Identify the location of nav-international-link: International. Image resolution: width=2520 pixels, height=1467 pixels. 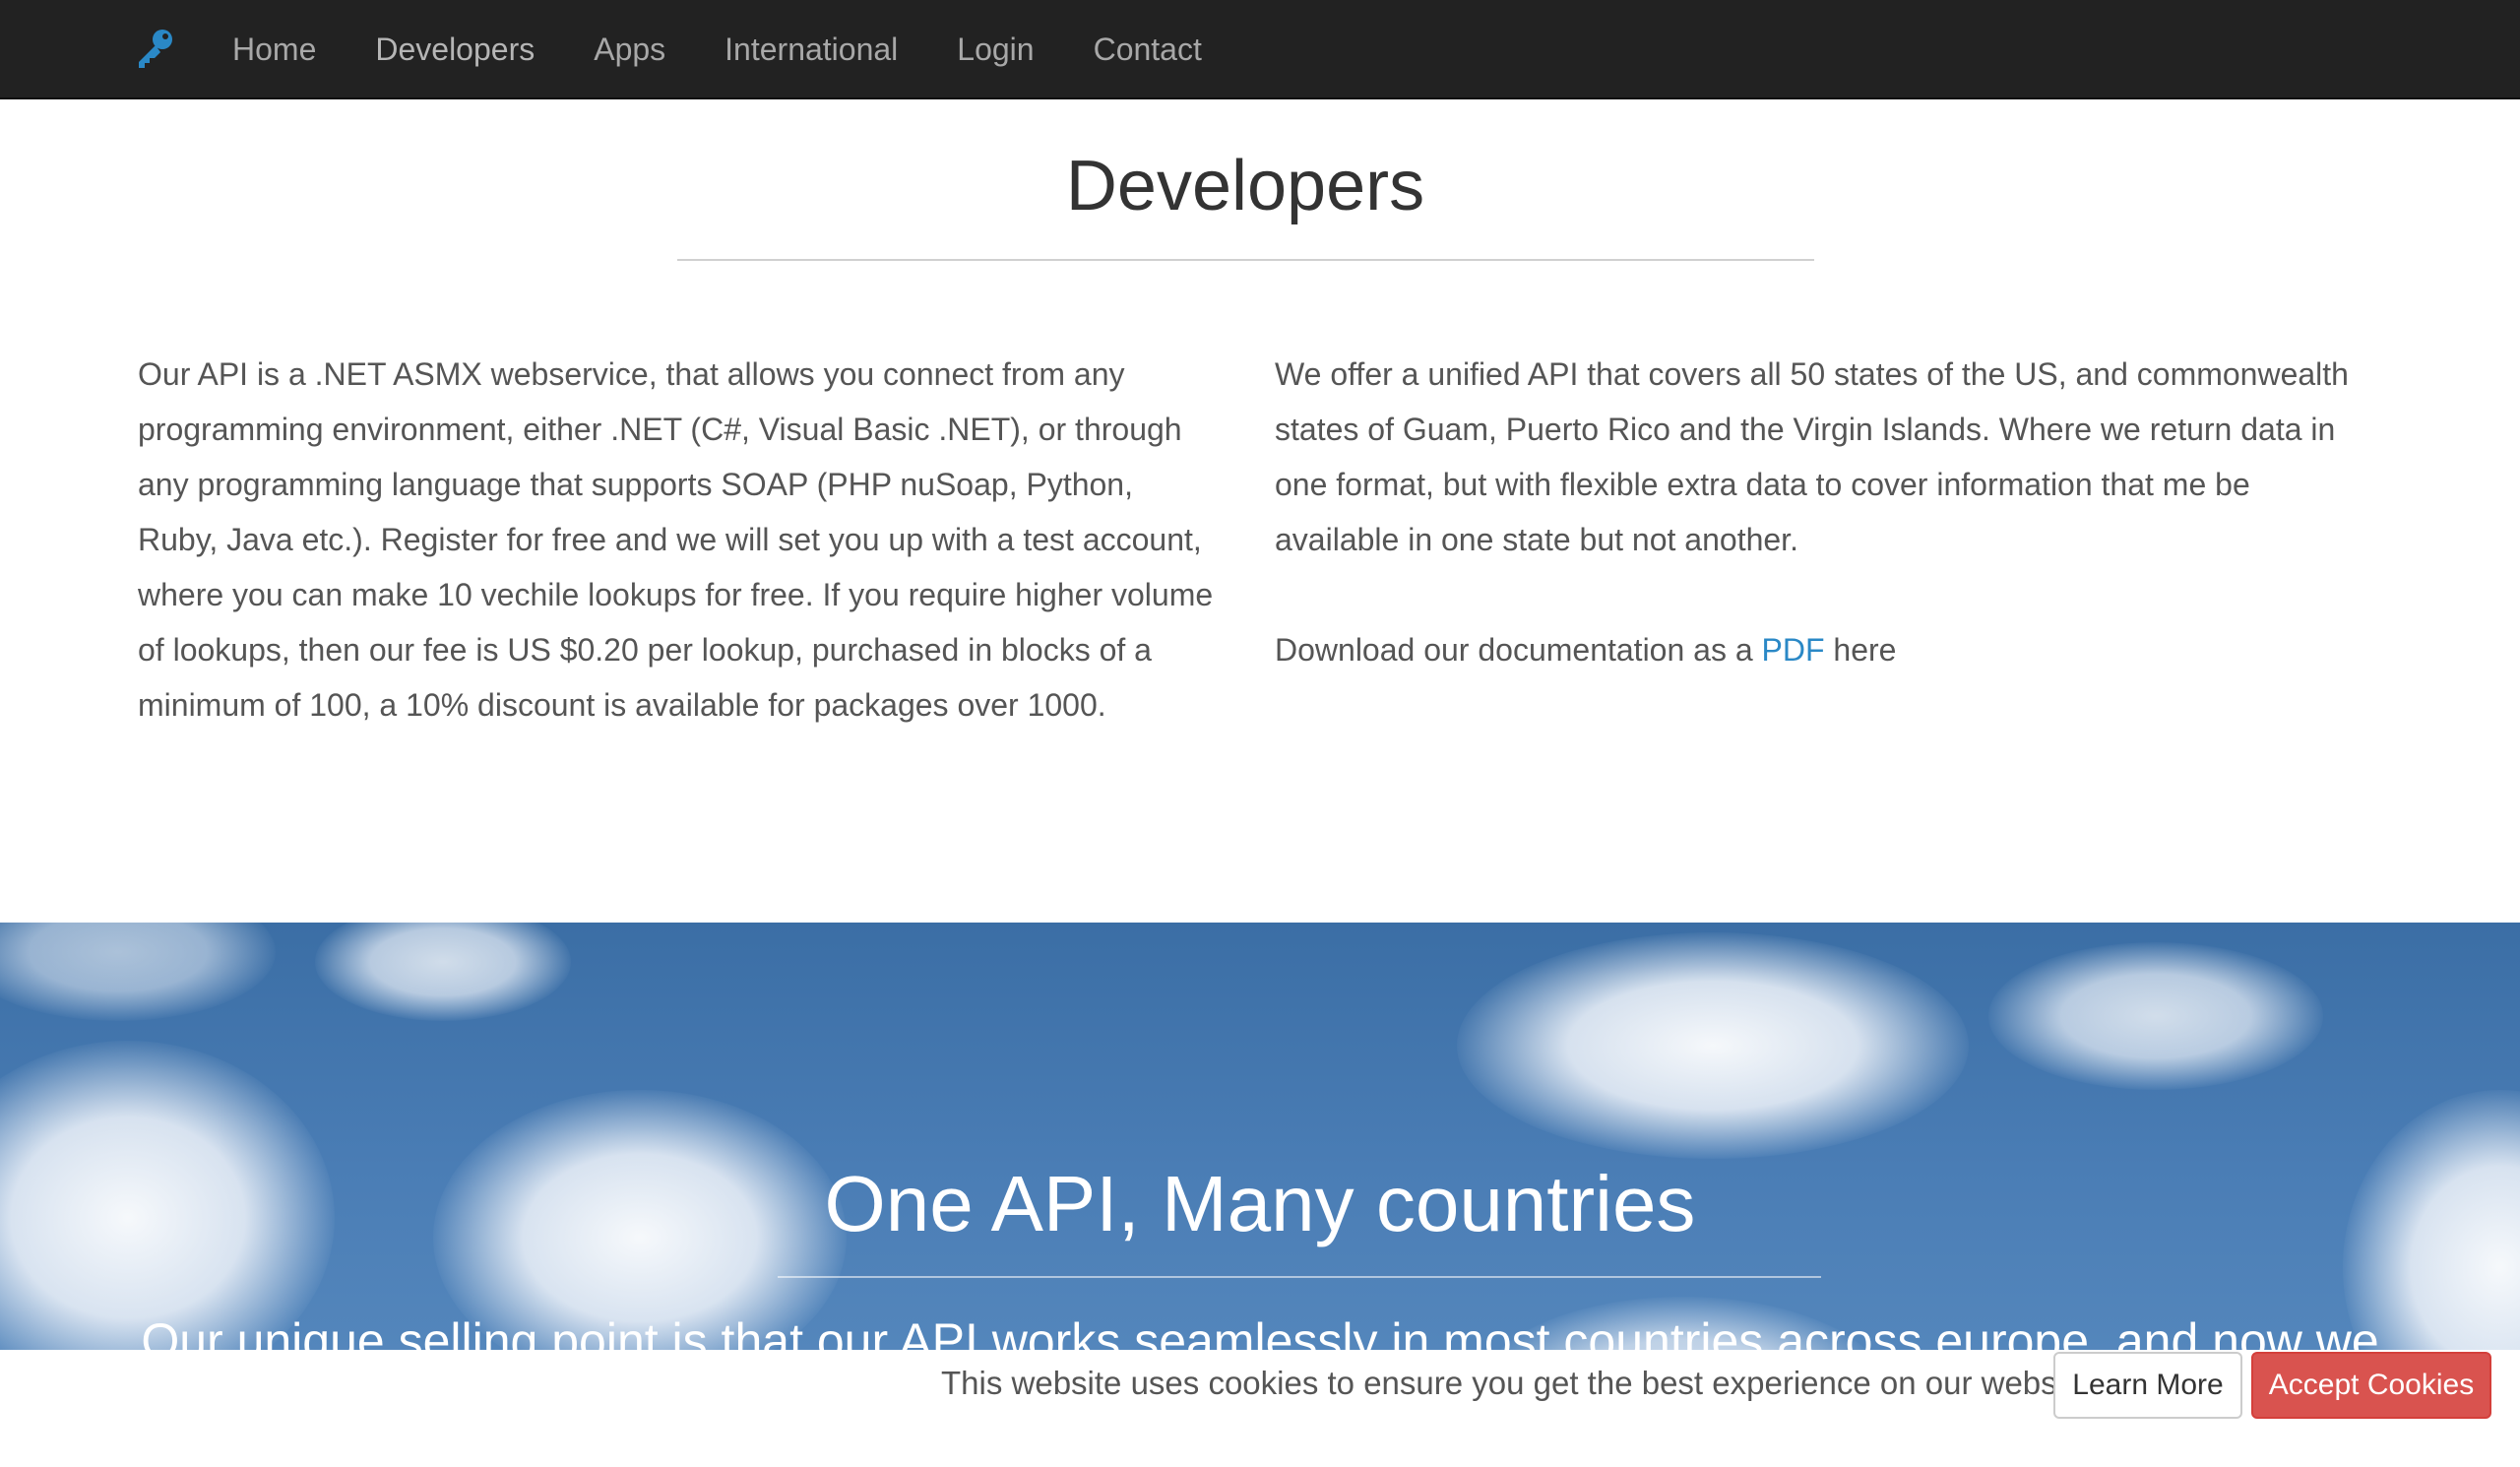
(811, 50).